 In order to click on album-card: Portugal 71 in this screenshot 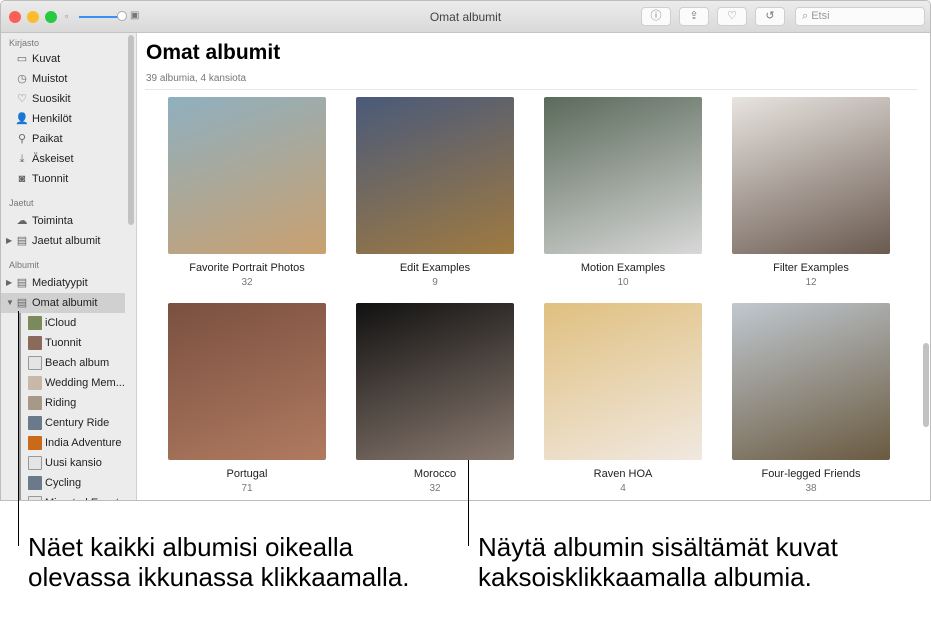, I will do `click(247, 398)`.